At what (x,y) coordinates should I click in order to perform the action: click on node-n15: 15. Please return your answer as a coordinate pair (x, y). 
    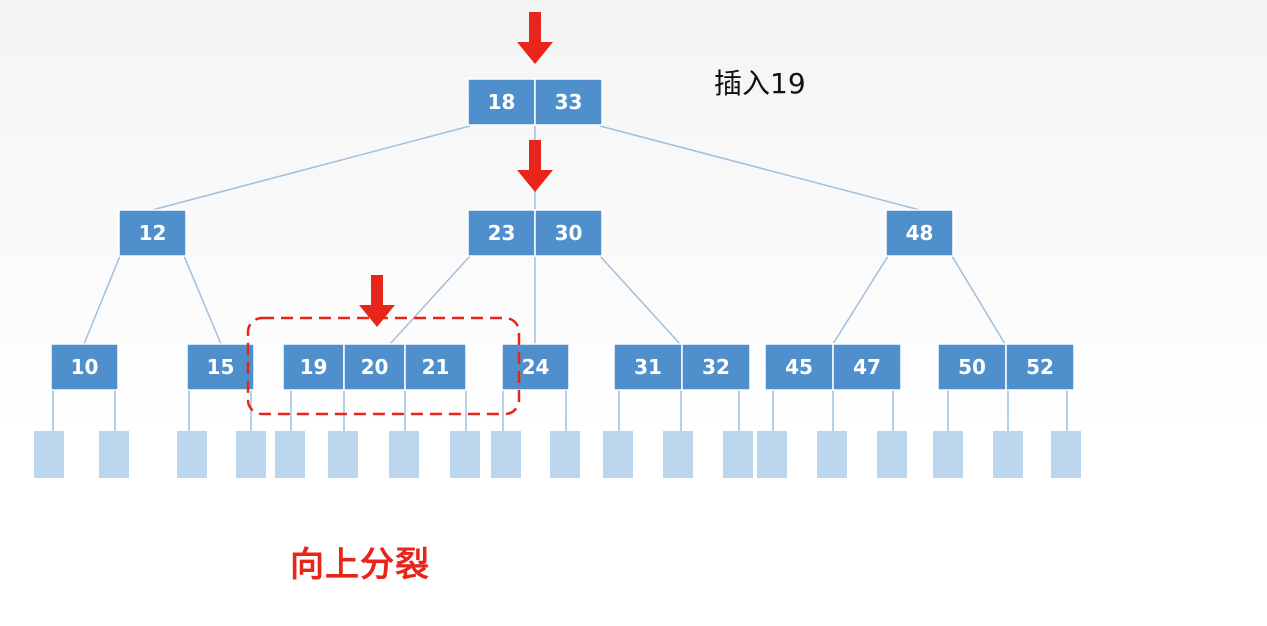
    Looking at the image, I should click on (220, 367).